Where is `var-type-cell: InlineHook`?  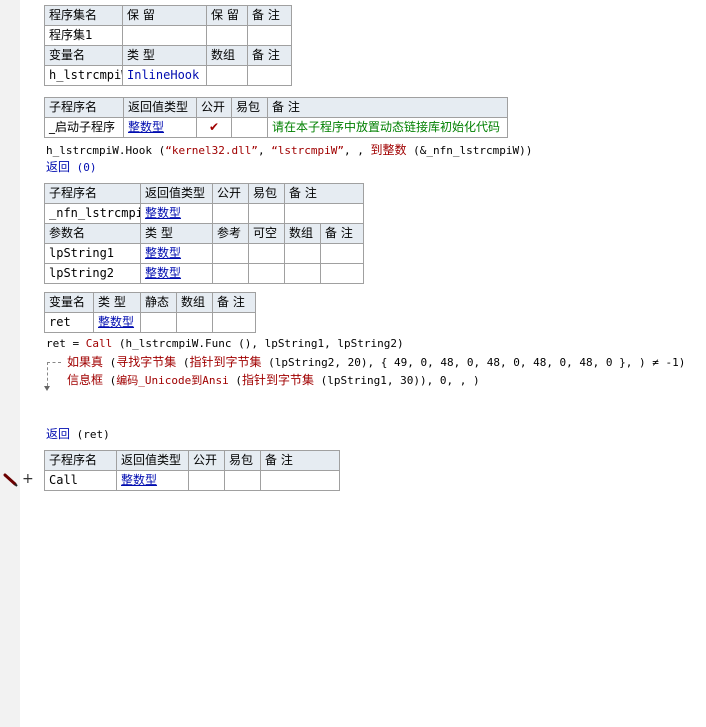 var-type-cell: InlineHook is located at coordinates (164, 75).